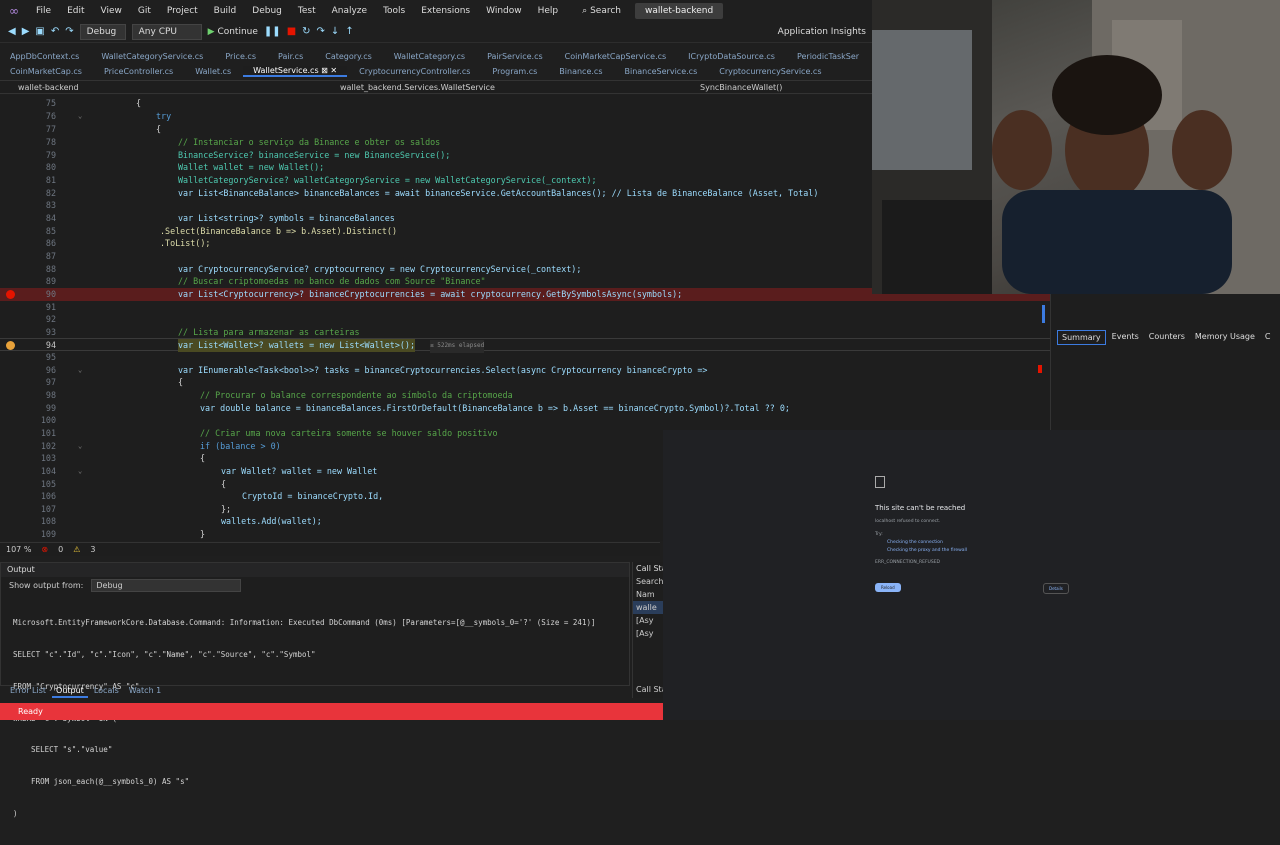  I want to click on restart-icon: ↻, so click(306, 31).